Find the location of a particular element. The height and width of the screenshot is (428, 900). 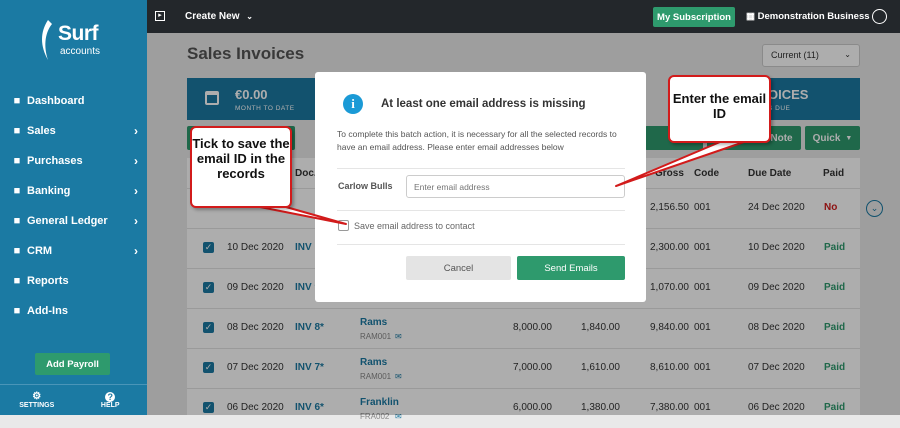

my-subscription-button: My Subscription is located at coordinates (694, 17).